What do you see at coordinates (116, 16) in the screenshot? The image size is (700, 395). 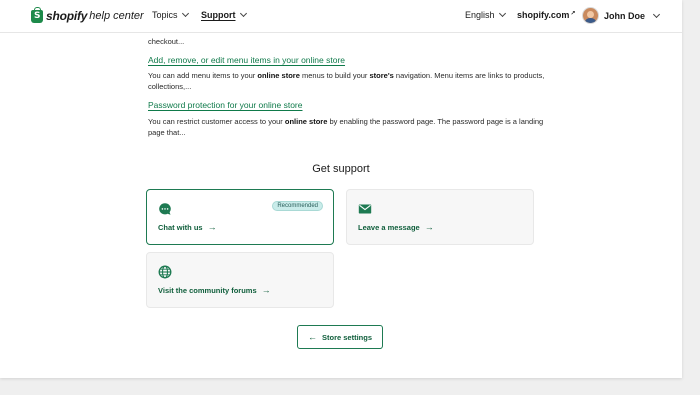 I see `logo-sub-text: help center` at bounding box center [116, 16].